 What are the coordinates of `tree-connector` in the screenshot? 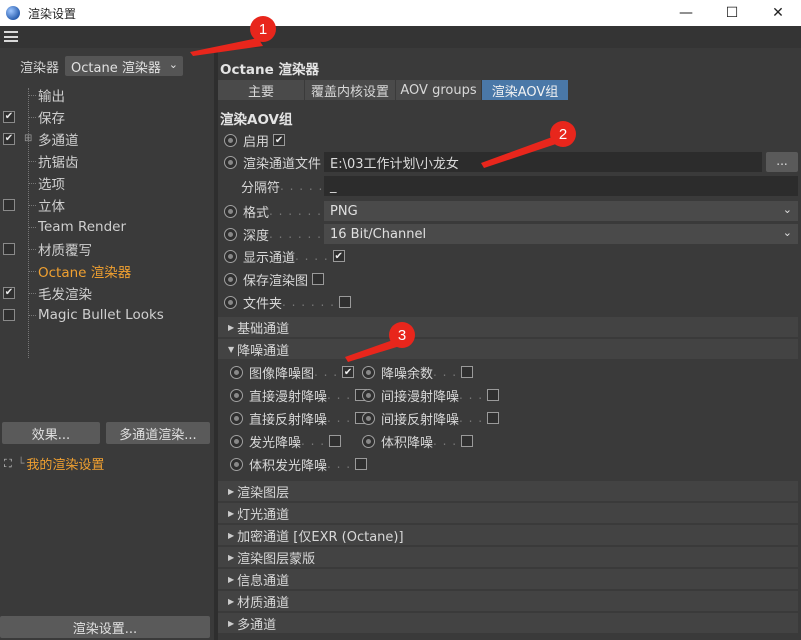 It's located at (32, 315).